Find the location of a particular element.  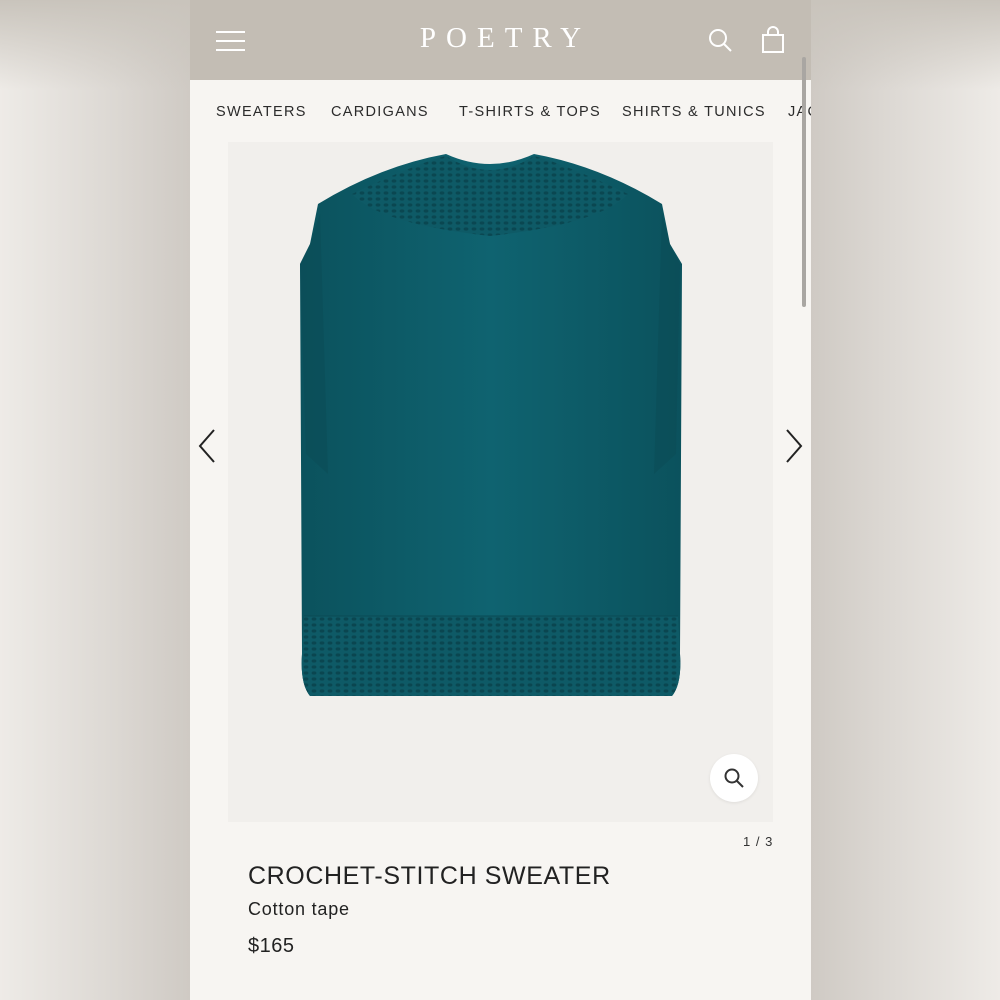

product-title: CROCHET-STITCH SWEATER is located at coordinates (429, 876).